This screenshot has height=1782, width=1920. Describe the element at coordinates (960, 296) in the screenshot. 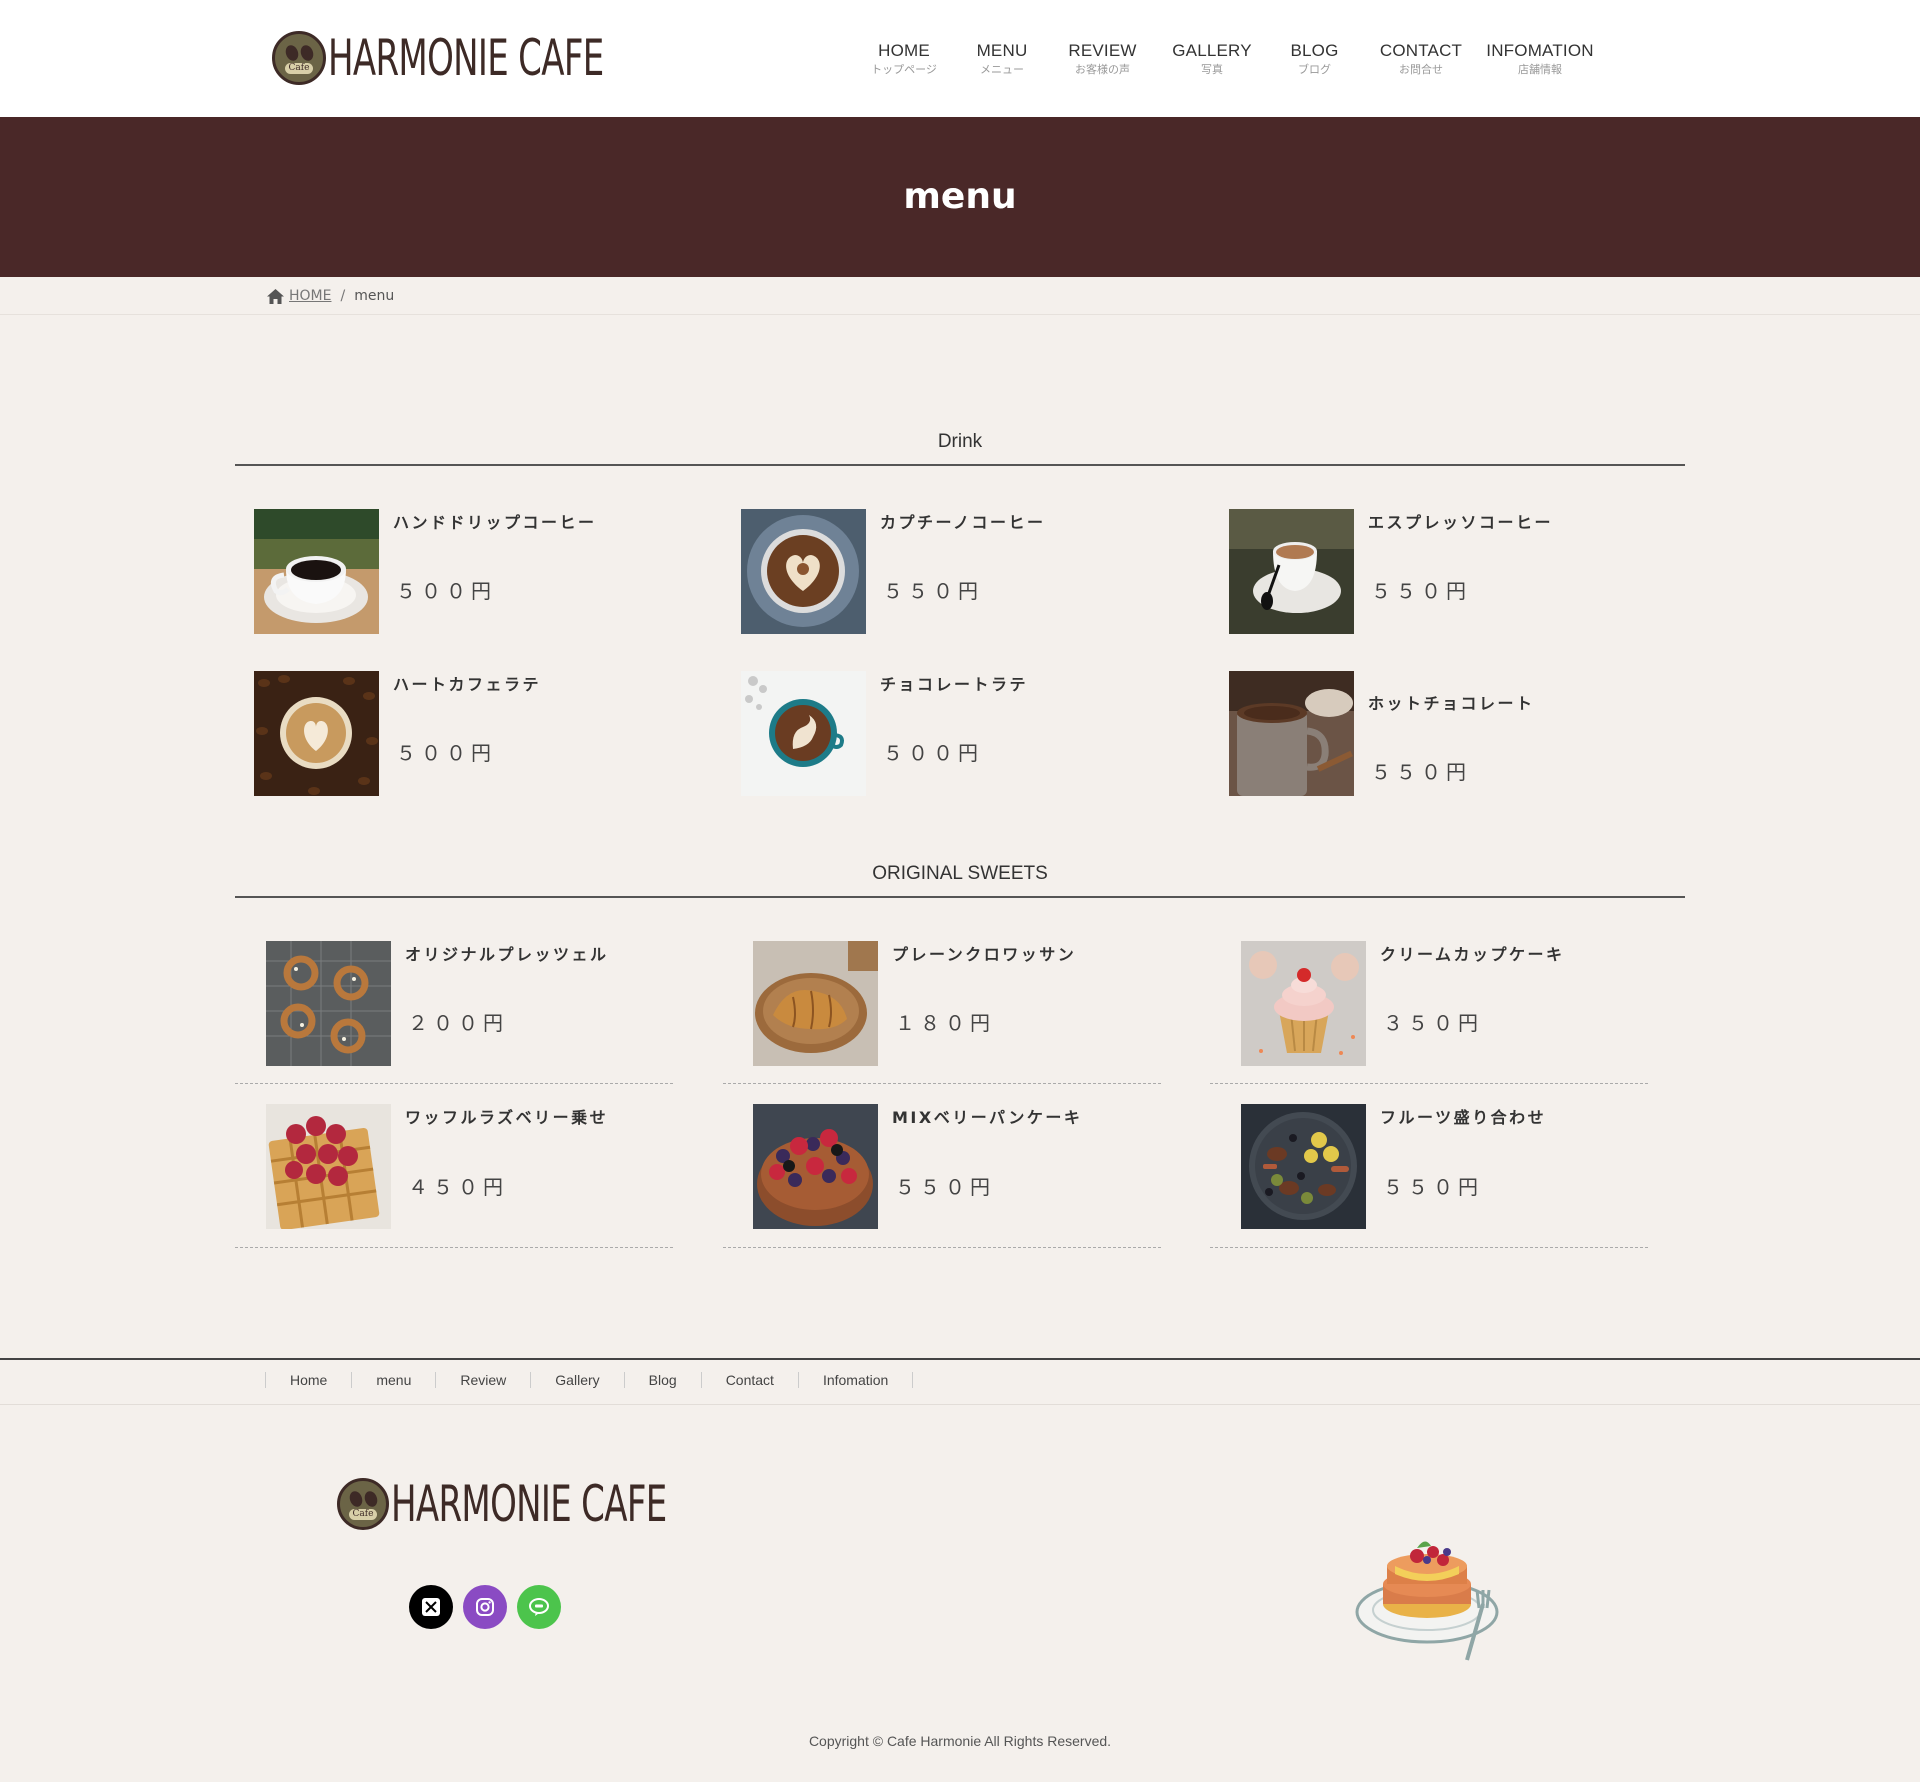

I see `breadcrumb: HOME / menu` at that location.